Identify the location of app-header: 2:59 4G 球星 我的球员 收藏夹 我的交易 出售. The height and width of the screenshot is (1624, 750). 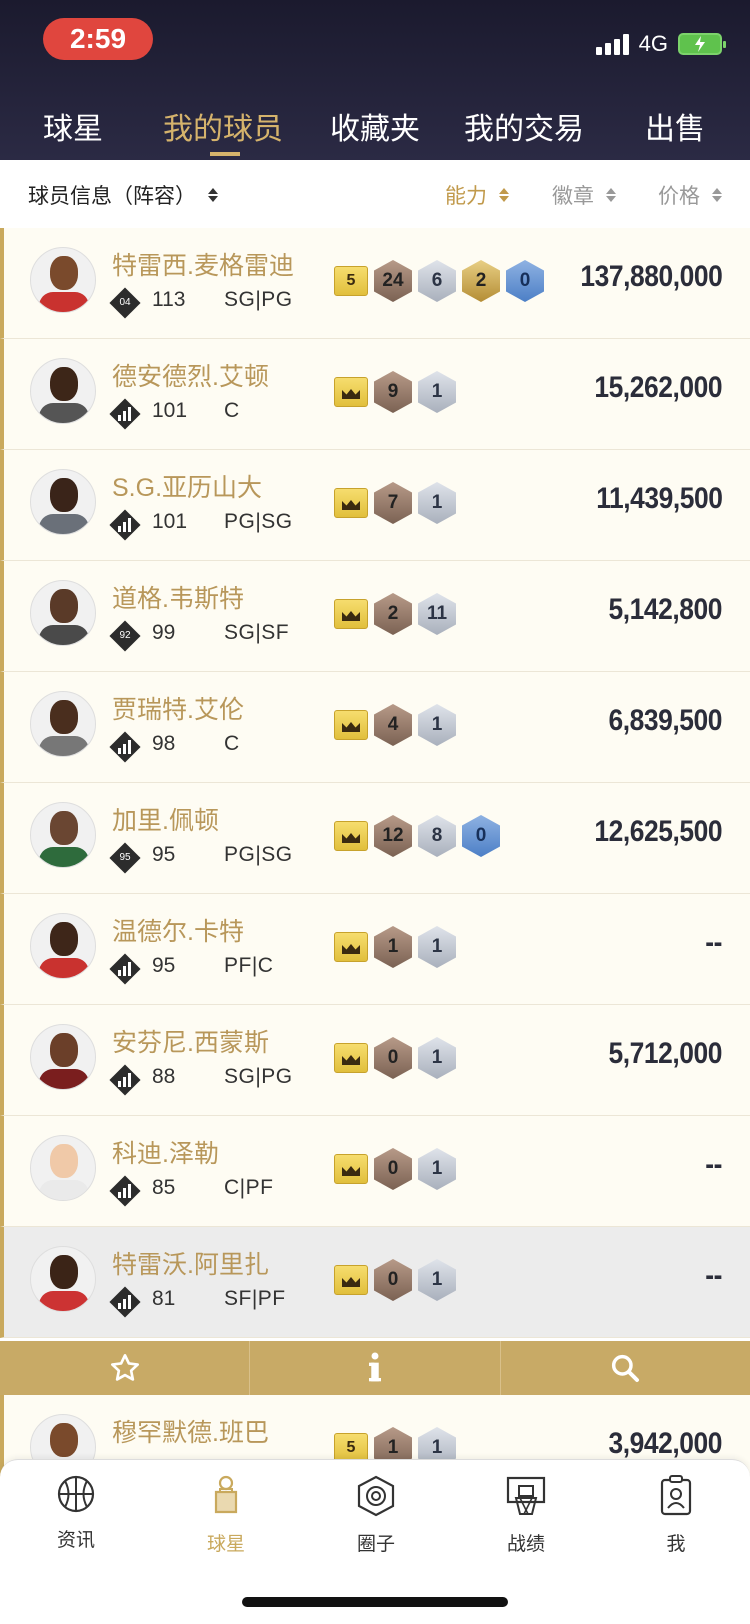
(375, 80).